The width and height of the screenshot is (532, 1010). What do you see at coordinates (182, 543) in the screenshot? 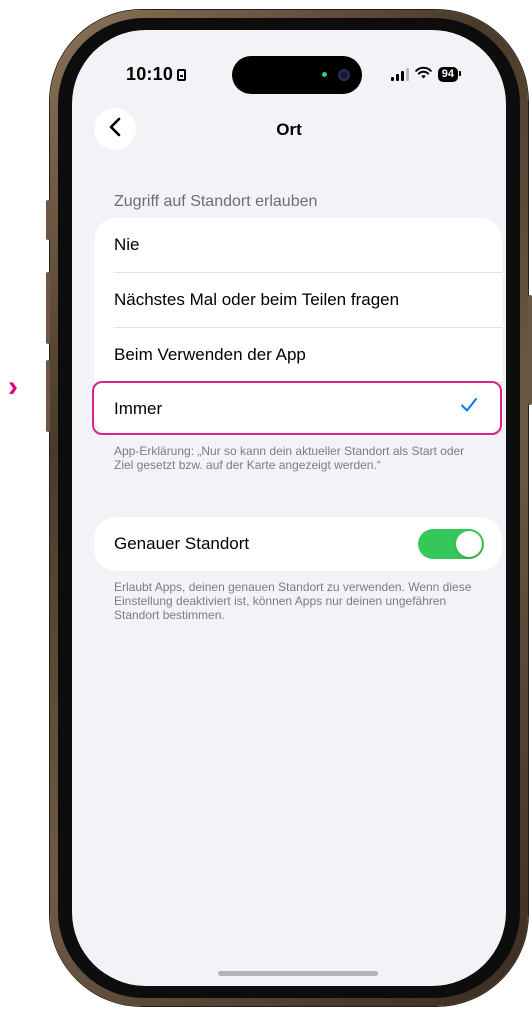
I see `precise-location-label: Genauer Standort` at bounding box center [182, 543].